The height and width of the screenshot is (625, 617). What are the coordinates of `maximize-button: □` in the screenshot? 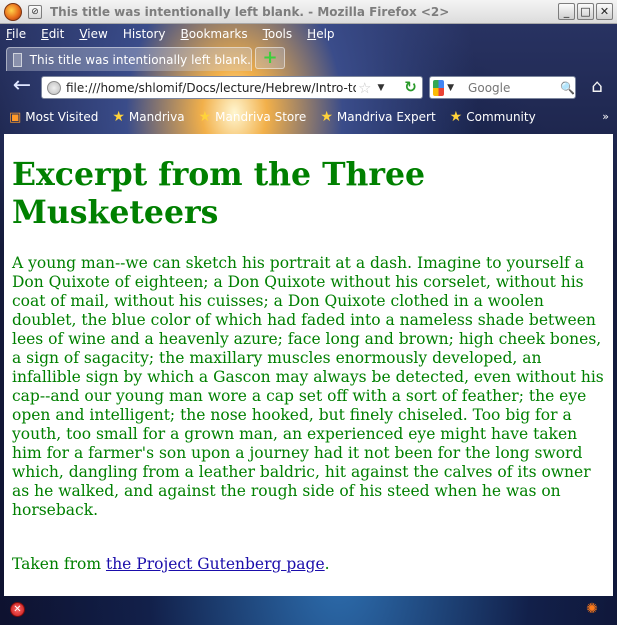 It's located at (585, 11).